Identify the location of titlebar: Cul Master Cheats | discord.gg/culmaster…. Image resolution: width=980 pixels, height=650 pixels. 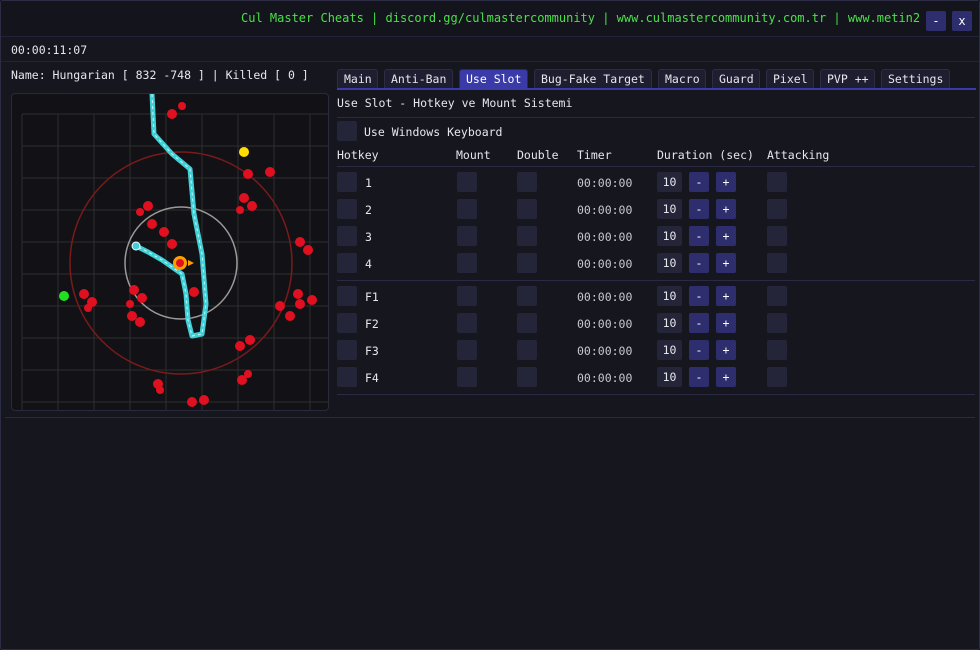
(490, 19).